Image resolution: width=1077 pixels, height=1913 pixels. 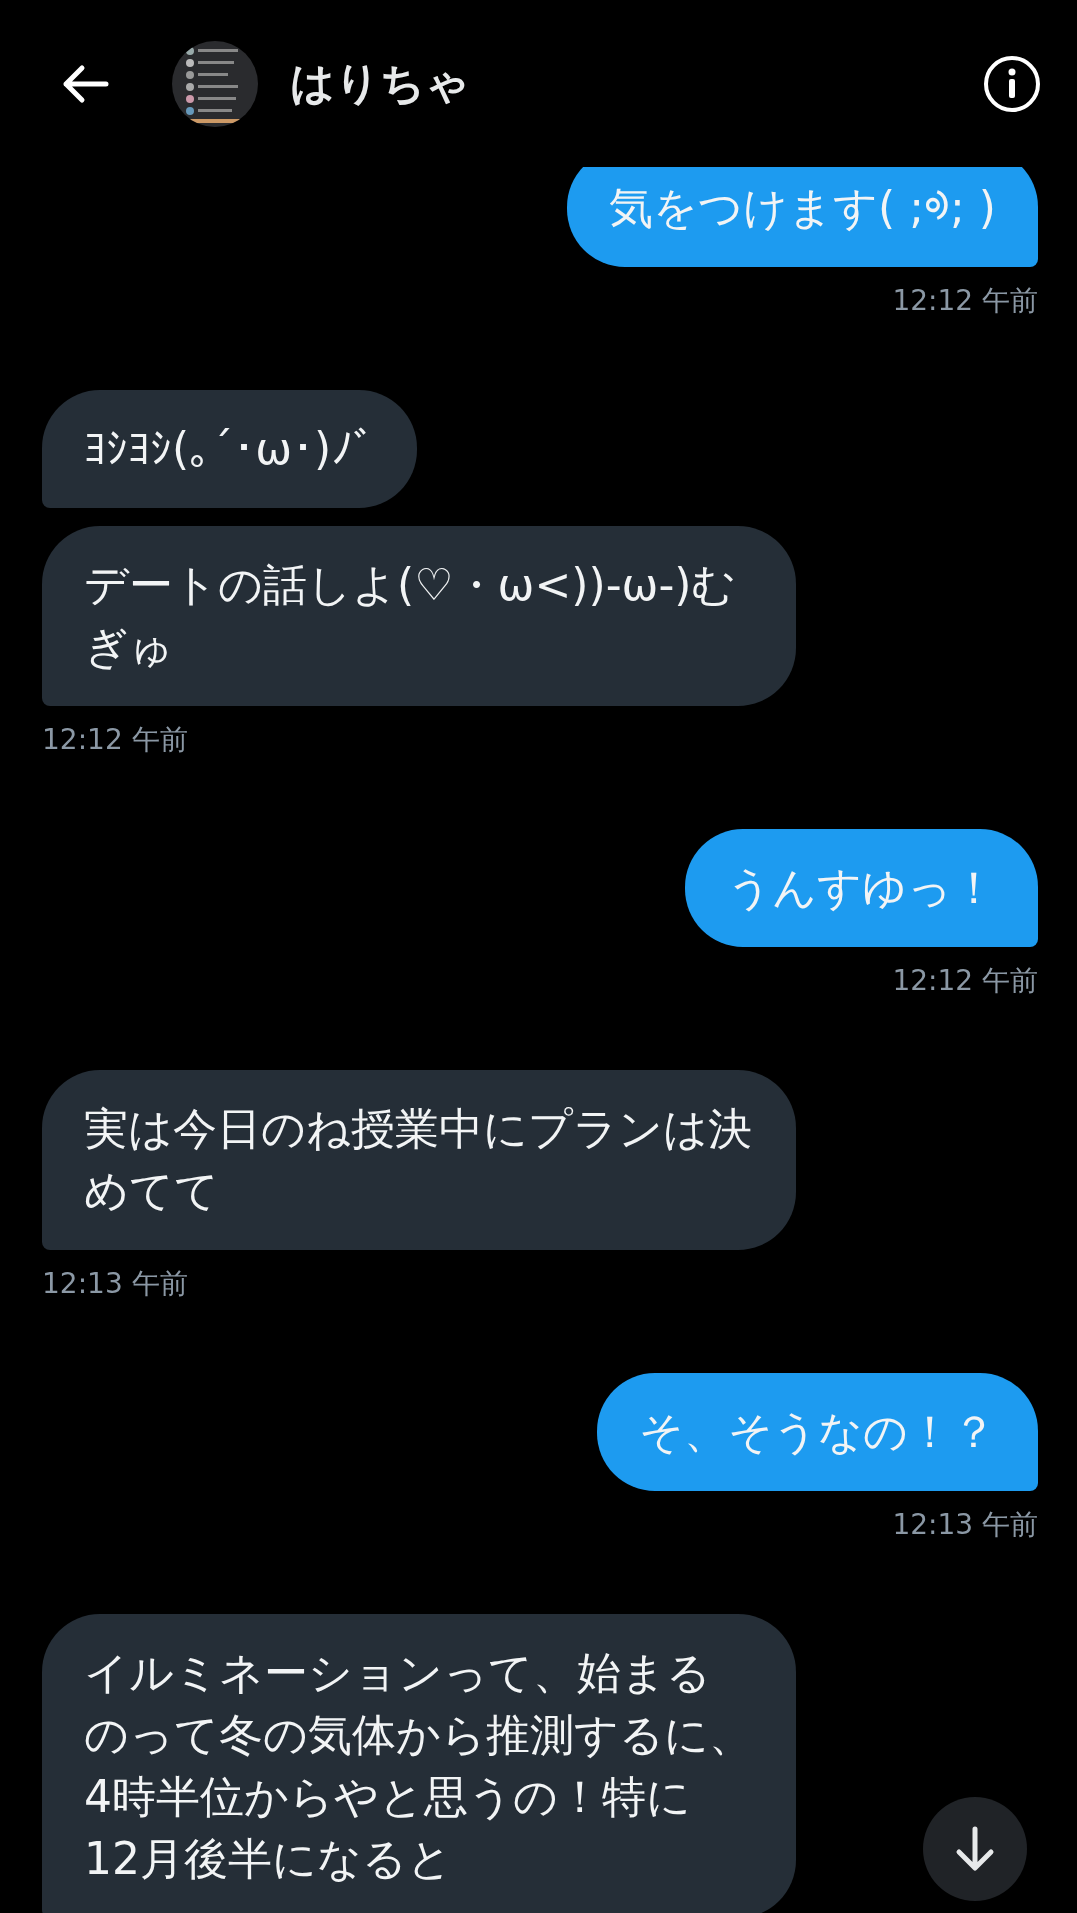 I want to click on received-message: デートの話しよ(♡・ω<))-ω-)むぎゅ, so click(x=419, y=616).